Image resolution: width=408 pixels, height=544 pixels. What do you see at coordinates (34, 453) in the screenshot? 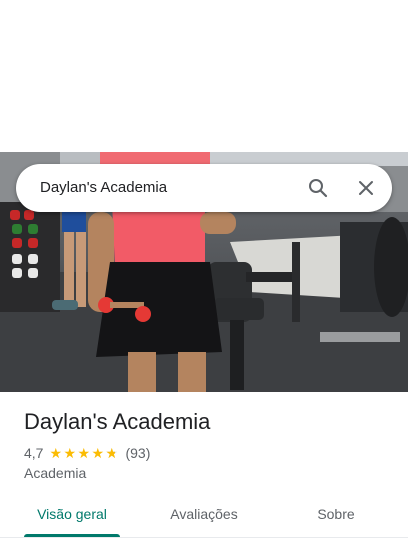
I see `rating-value: 4,7` at bounding box center [34, 453].